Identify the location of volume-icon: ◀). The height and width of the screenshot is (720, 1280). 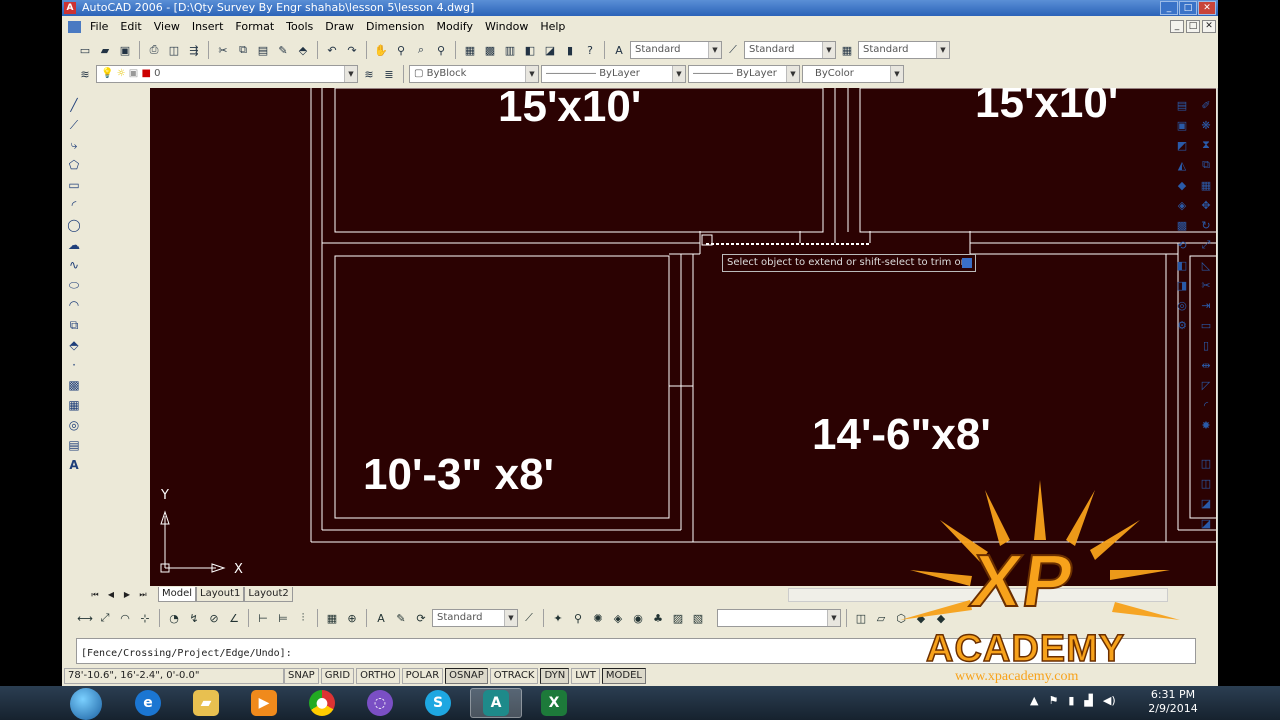
(1109, 700).